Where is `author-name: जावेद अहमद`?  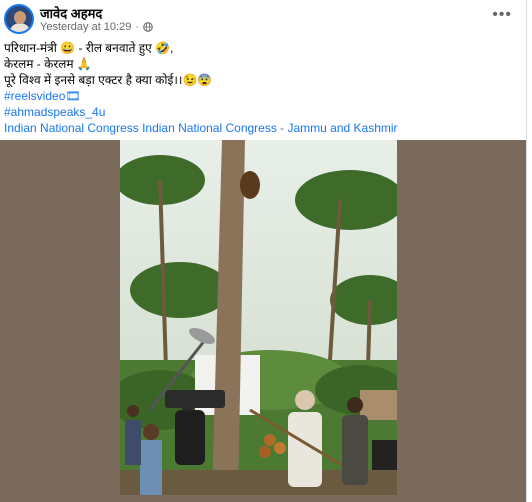
author-name: जावेद अहमद is located at coordinates (71, 13).